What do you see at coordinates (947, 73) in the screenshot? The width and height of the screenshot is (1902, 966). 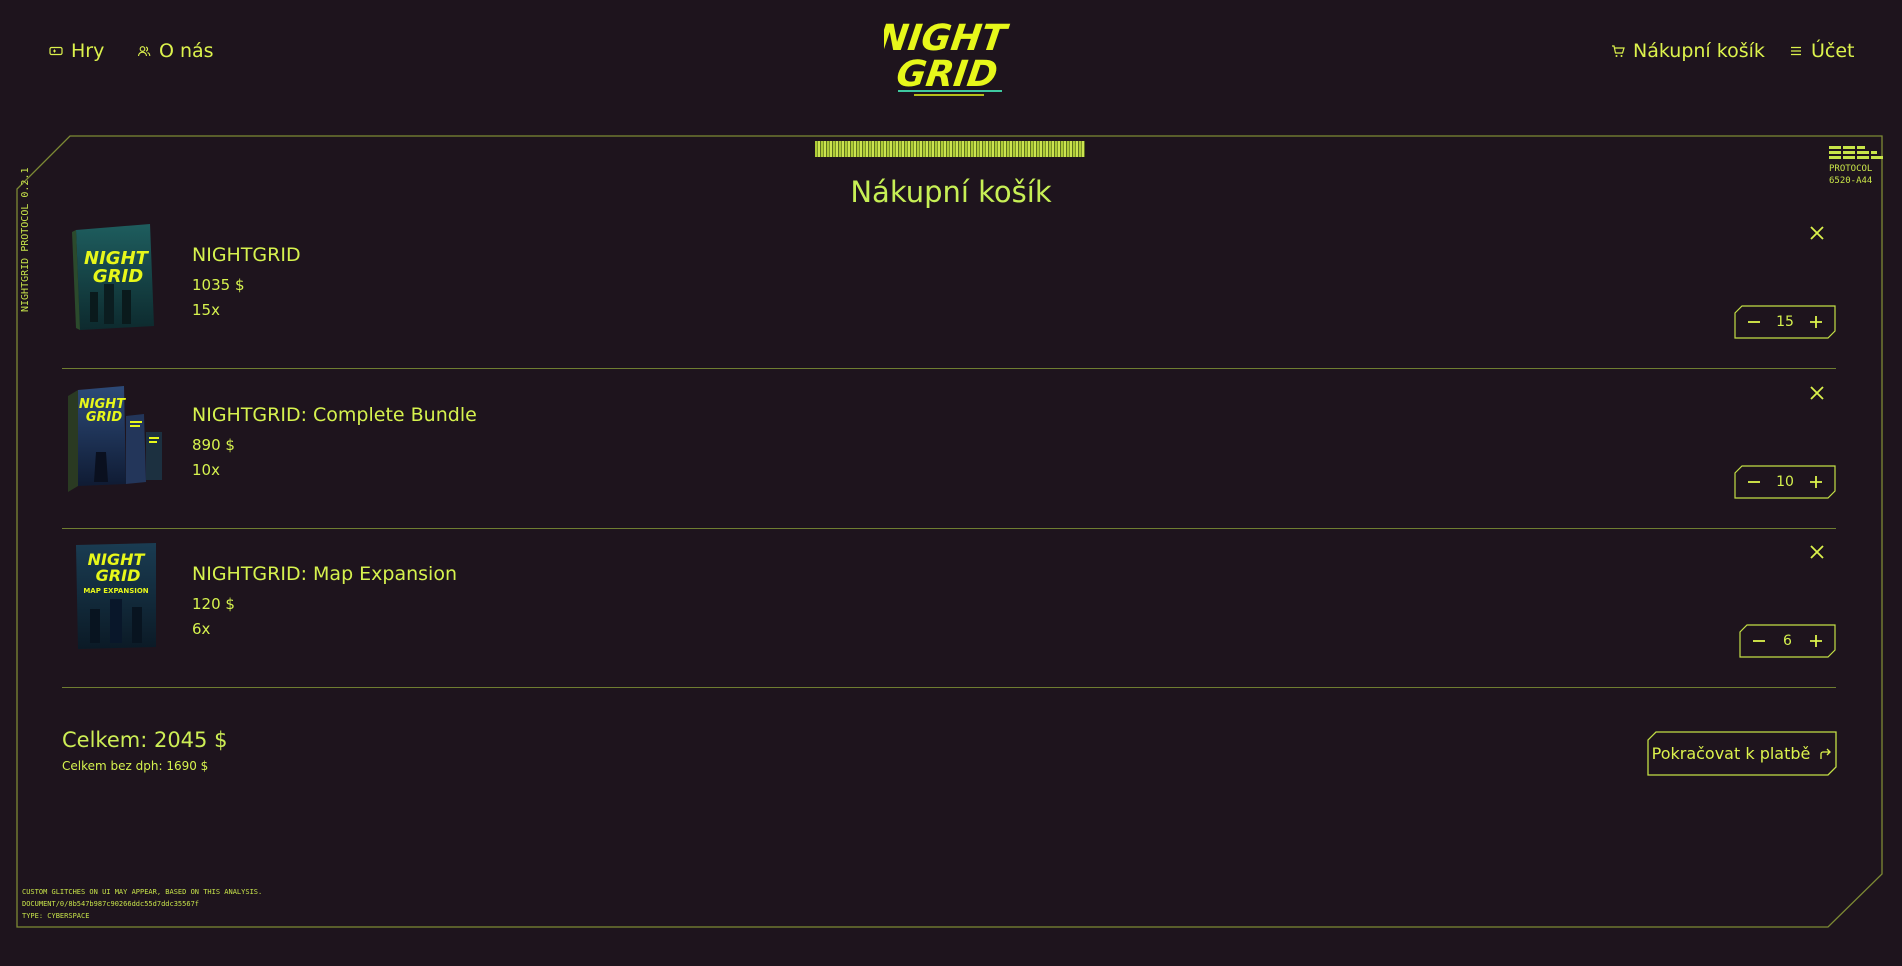 I see `logo-text-bottom: GRID` at bounding box center [947, 73].